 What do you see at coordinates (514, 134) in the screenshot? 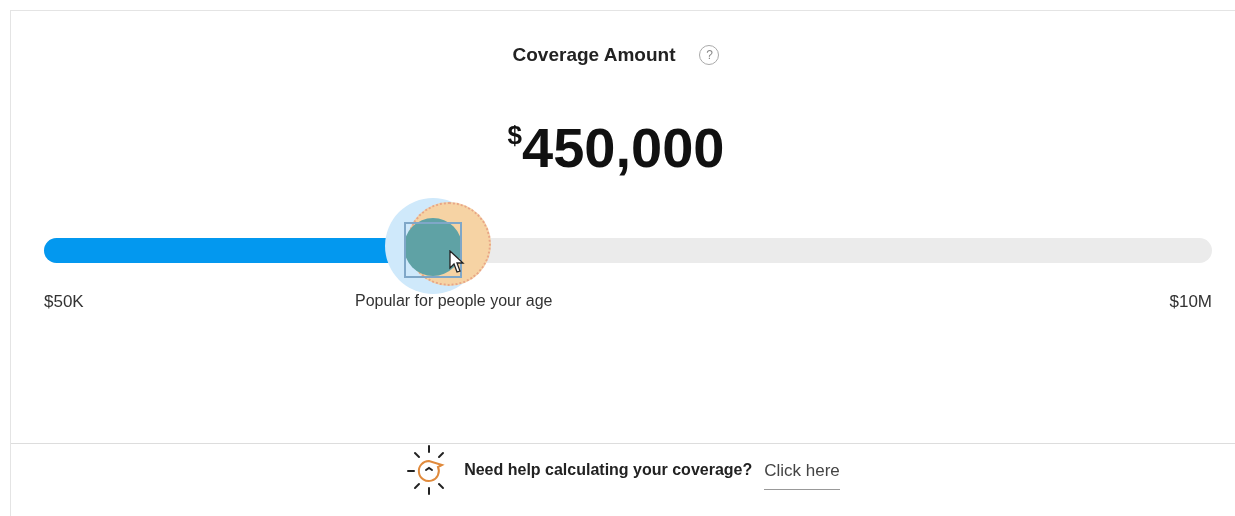
I see `currency-symbol: $` at bounding box center [514, 134].